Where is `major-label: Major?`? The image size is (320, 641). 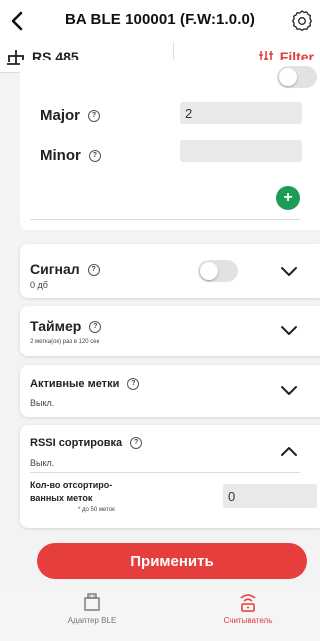 major-label: Major? is located at coordinates (70, 115).